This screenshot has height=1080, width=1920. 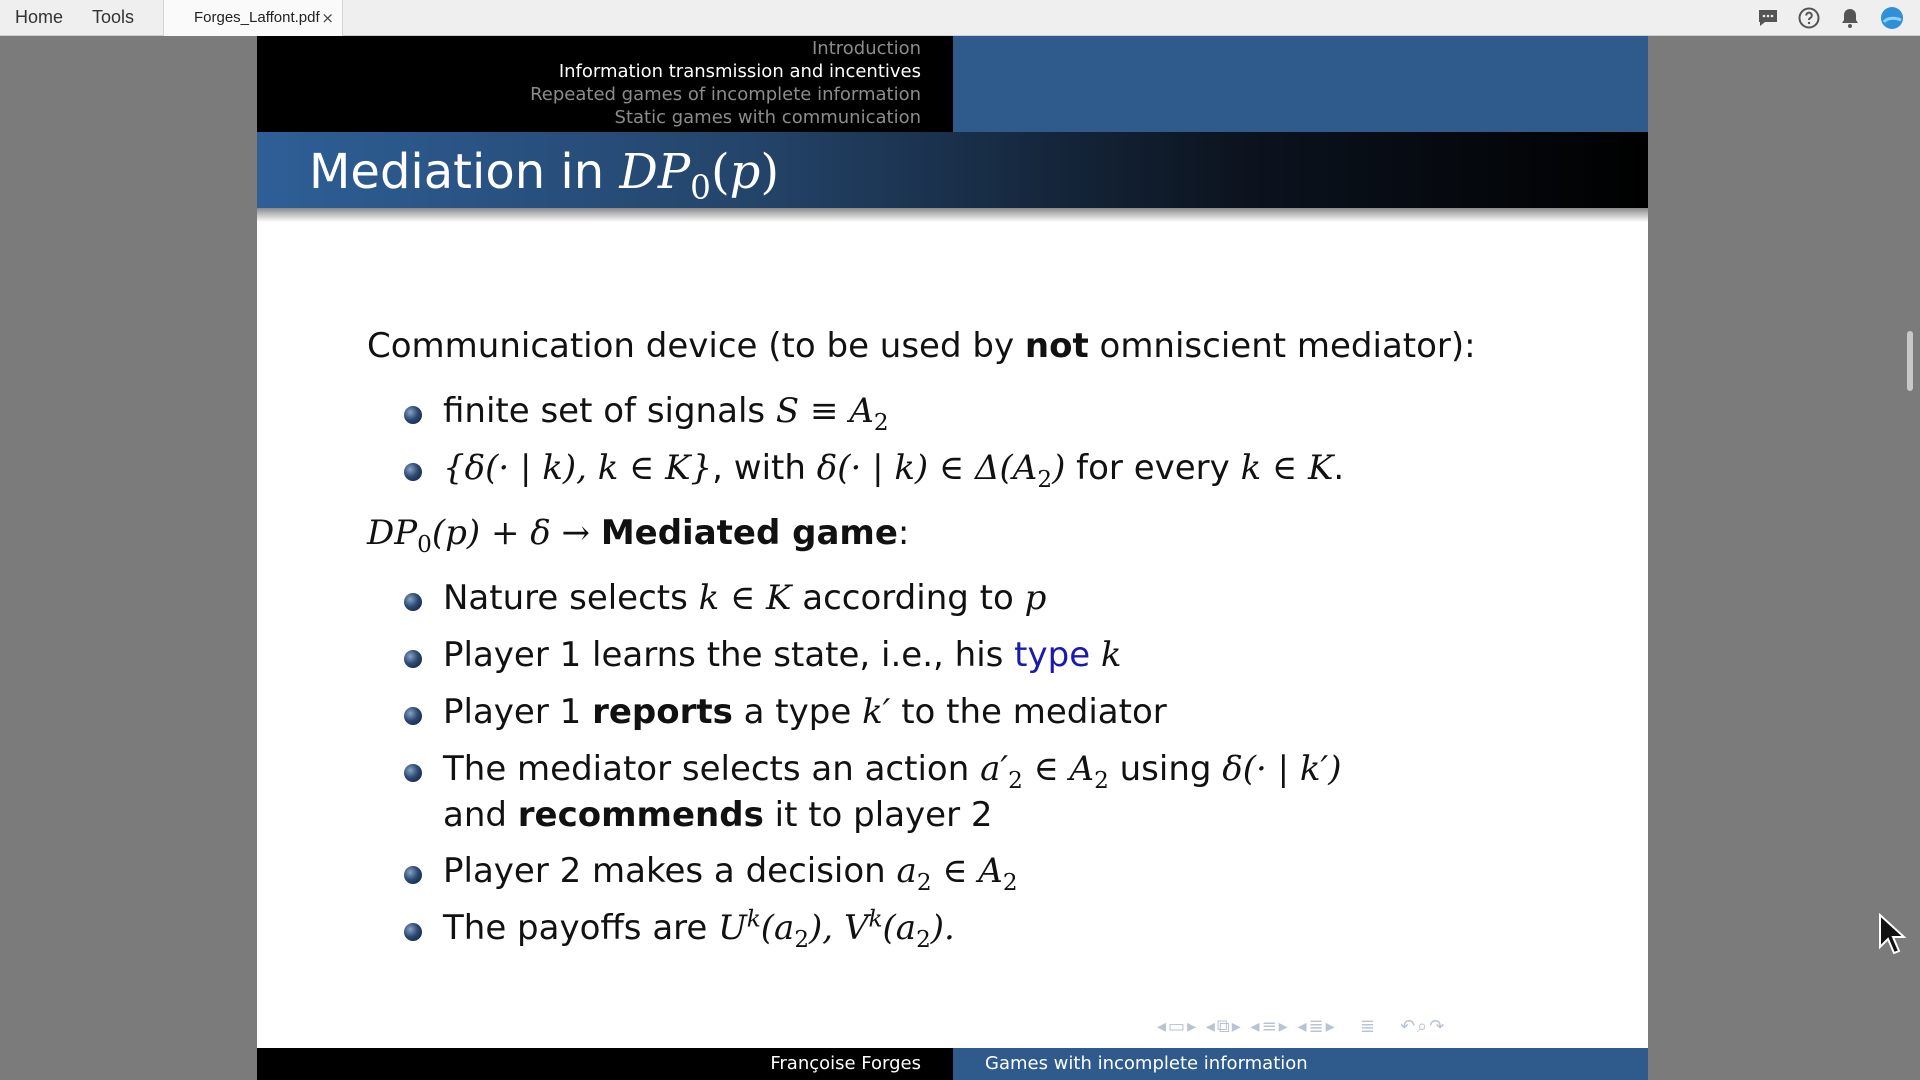 I want to click on title-shadow, so click(x=952, y=215).